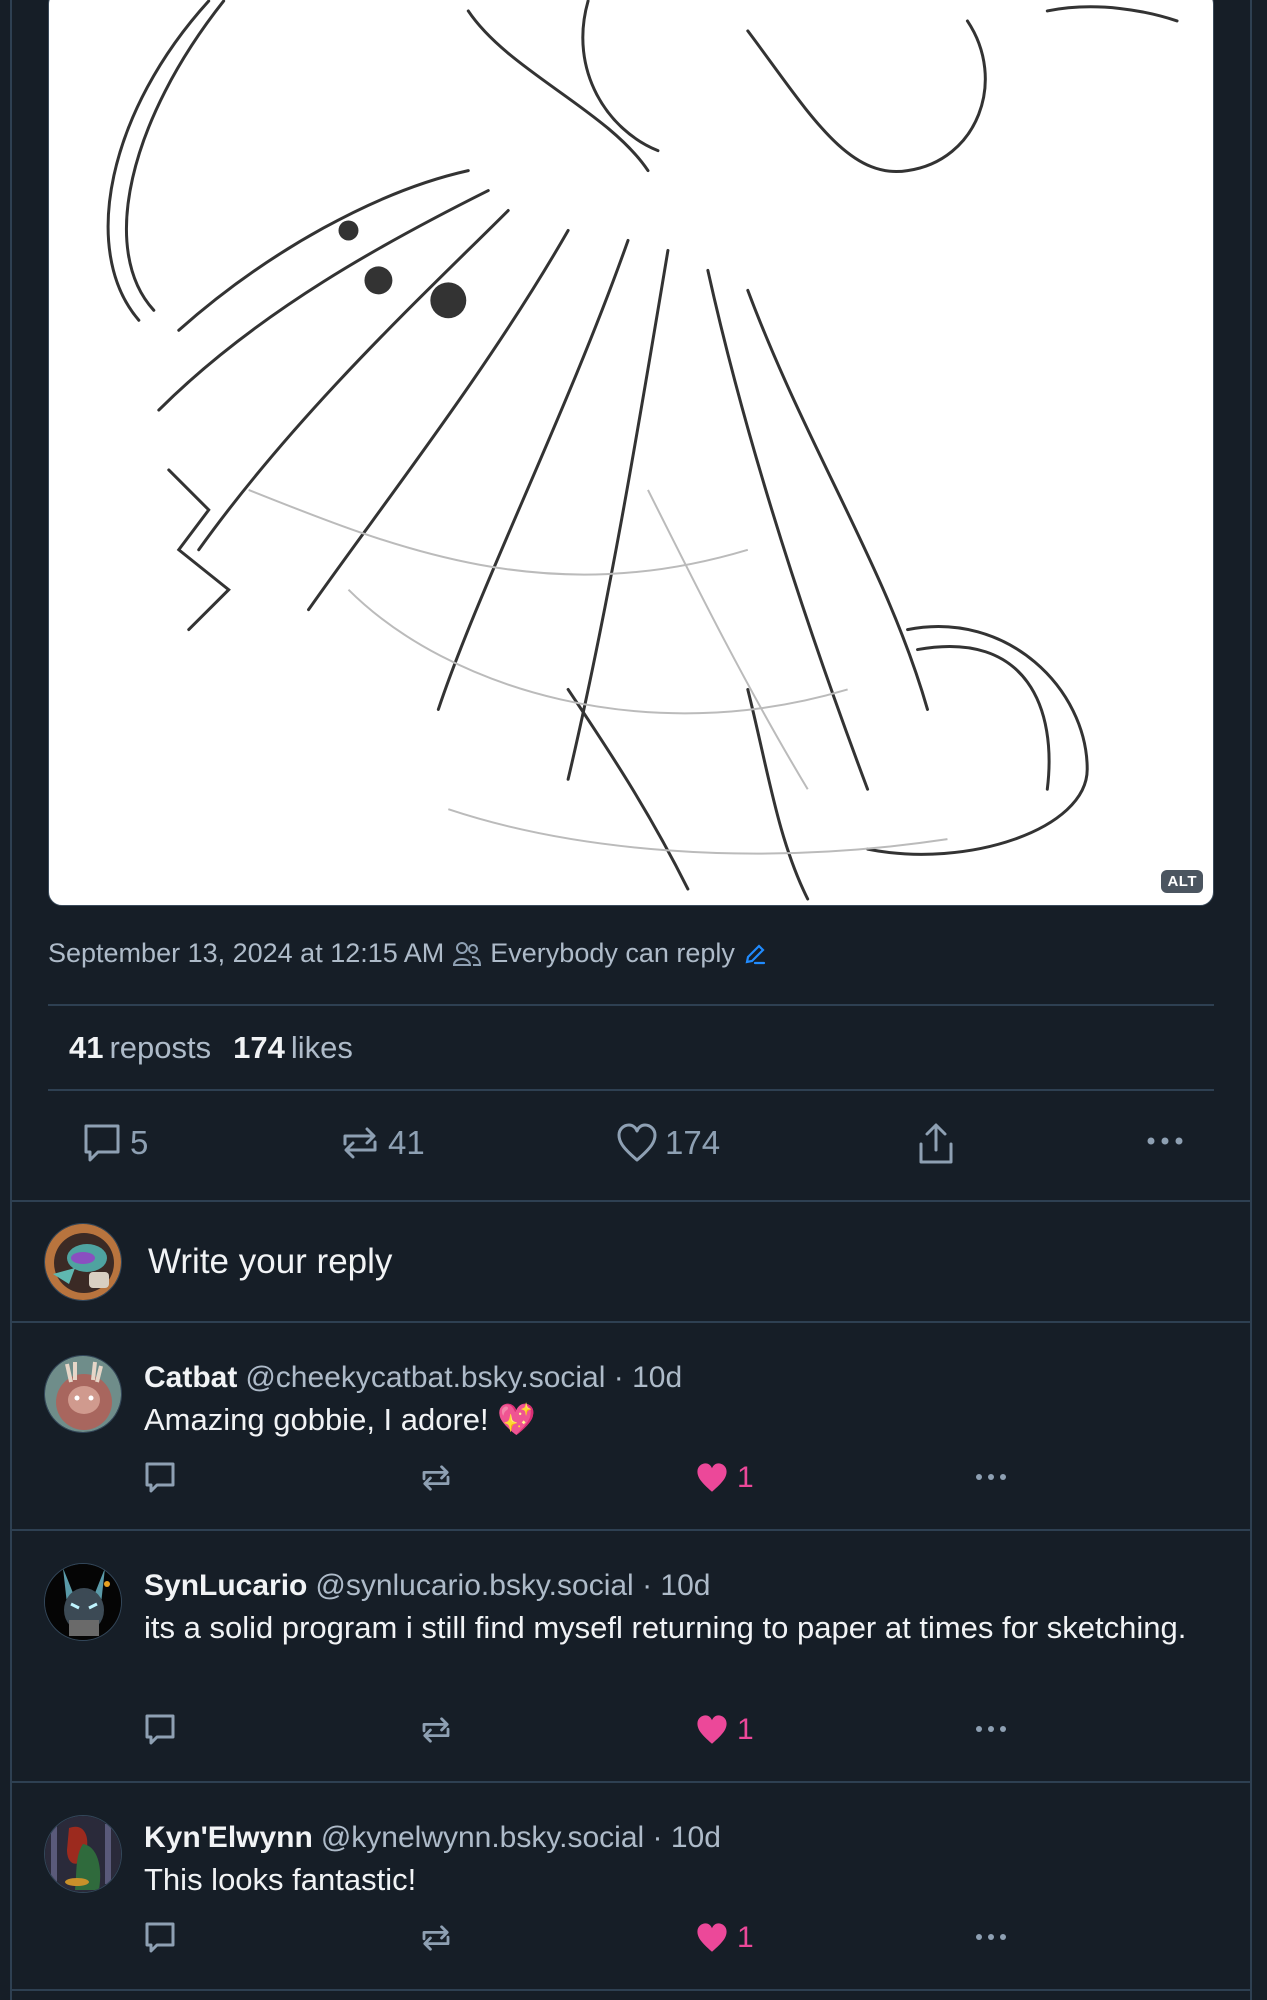 The width and height of the screenshot is (1267, 2000). I want to click on reposts-stat: 41 reposts, so click(140, 1048).